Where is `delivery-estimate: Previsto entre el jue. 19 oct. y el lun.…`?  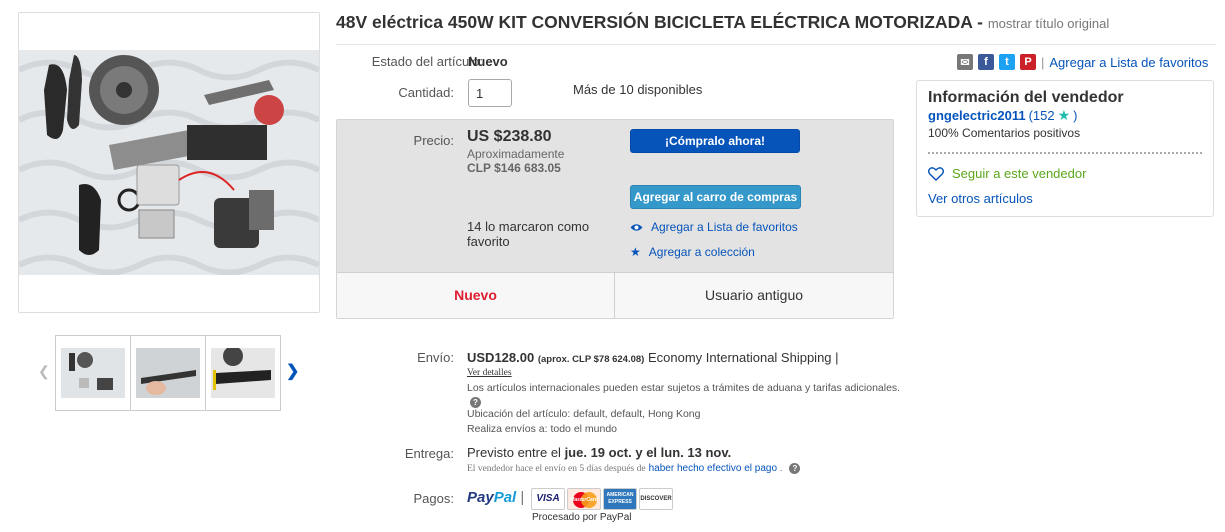 delivery-estimate: Previsto entre el jue. 19 oct. y el lun.… is located at coordinates (599, 452).